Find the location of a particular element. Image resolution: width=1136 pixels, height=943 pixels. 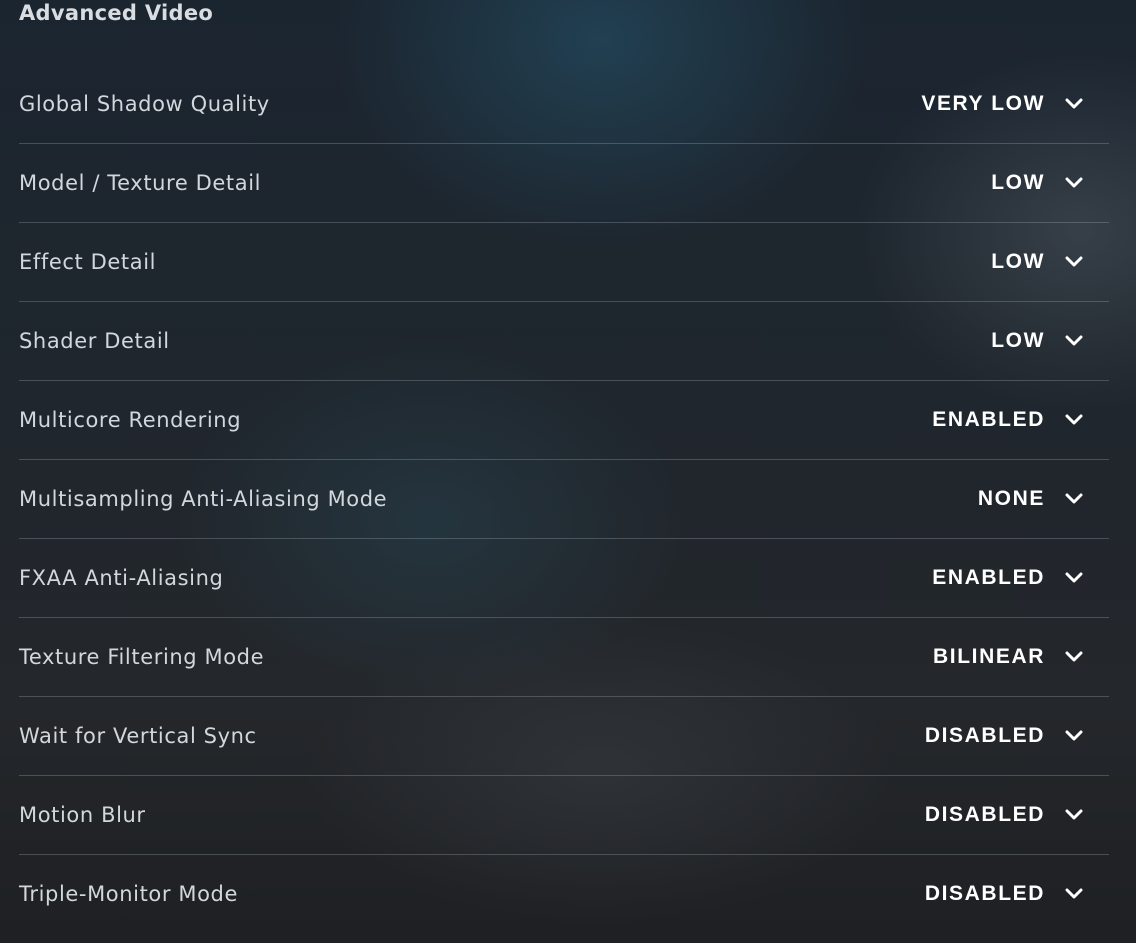

shader-detail-dropdown: LOW is located at coordinates (1050, 341).